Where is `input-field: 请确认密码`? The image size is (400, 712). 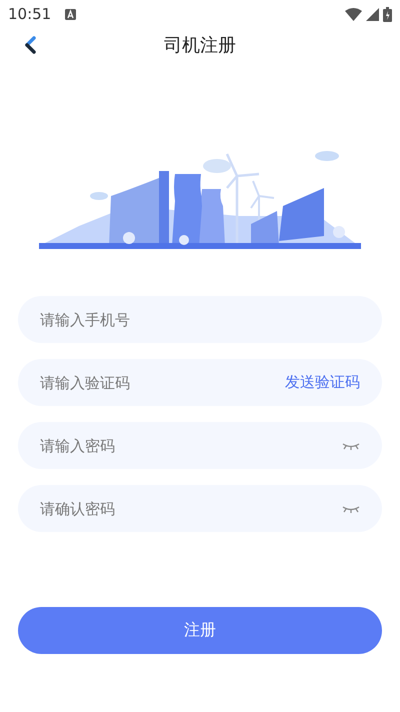
input-field: 请确认密码 is located at coordinates (200, 508).